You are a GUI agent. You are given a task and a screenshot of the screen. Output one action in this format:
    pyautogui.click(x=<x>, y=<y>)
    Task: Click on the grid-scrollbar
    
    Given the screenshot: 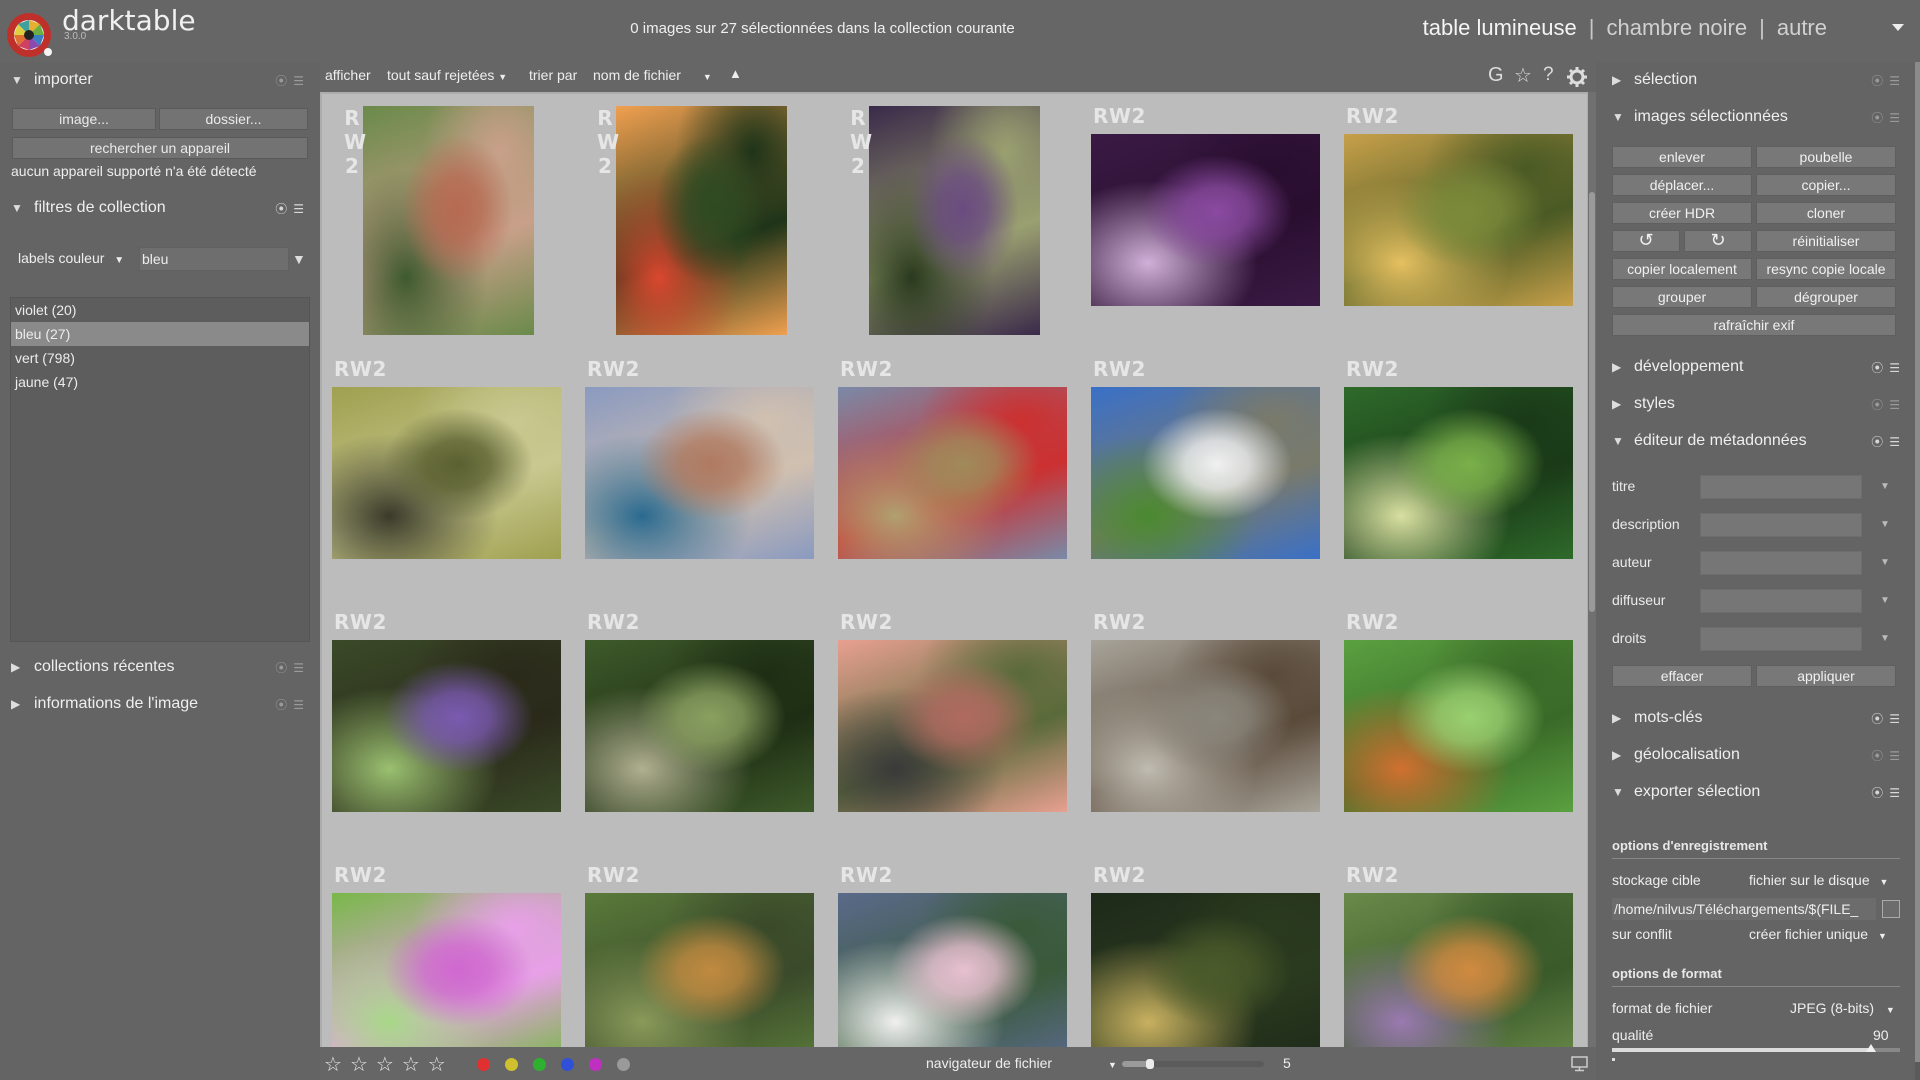 What is the action you would take?
    pyautogui.click(x=1592, y=569)
    